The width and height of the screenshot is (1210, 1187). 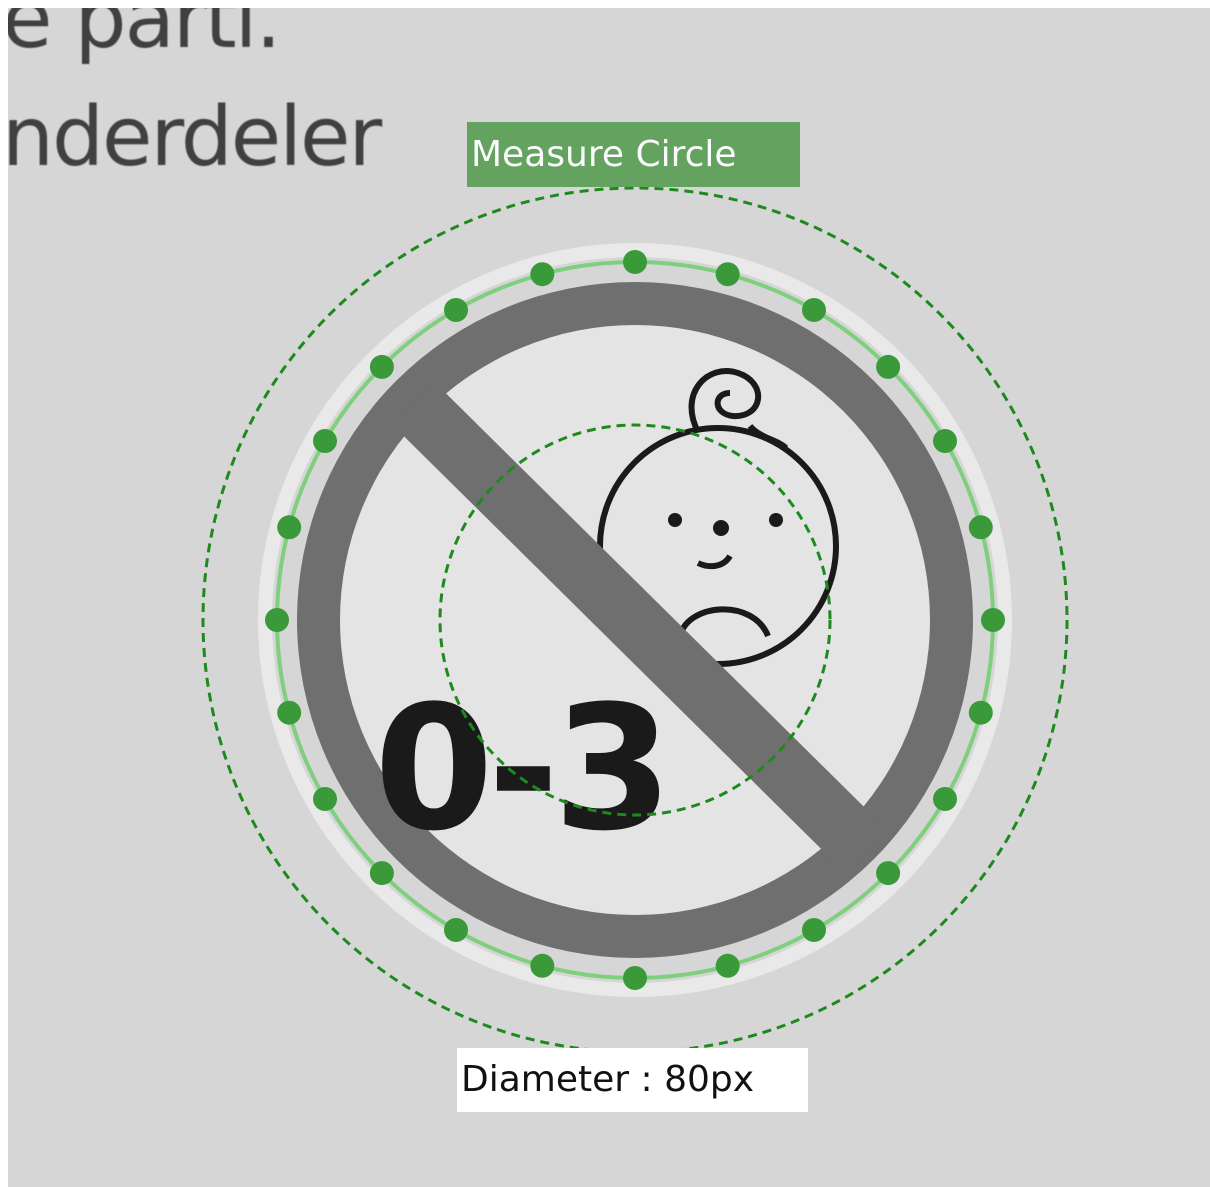 I want to click on baby-nose, so click(x=721, y=528).